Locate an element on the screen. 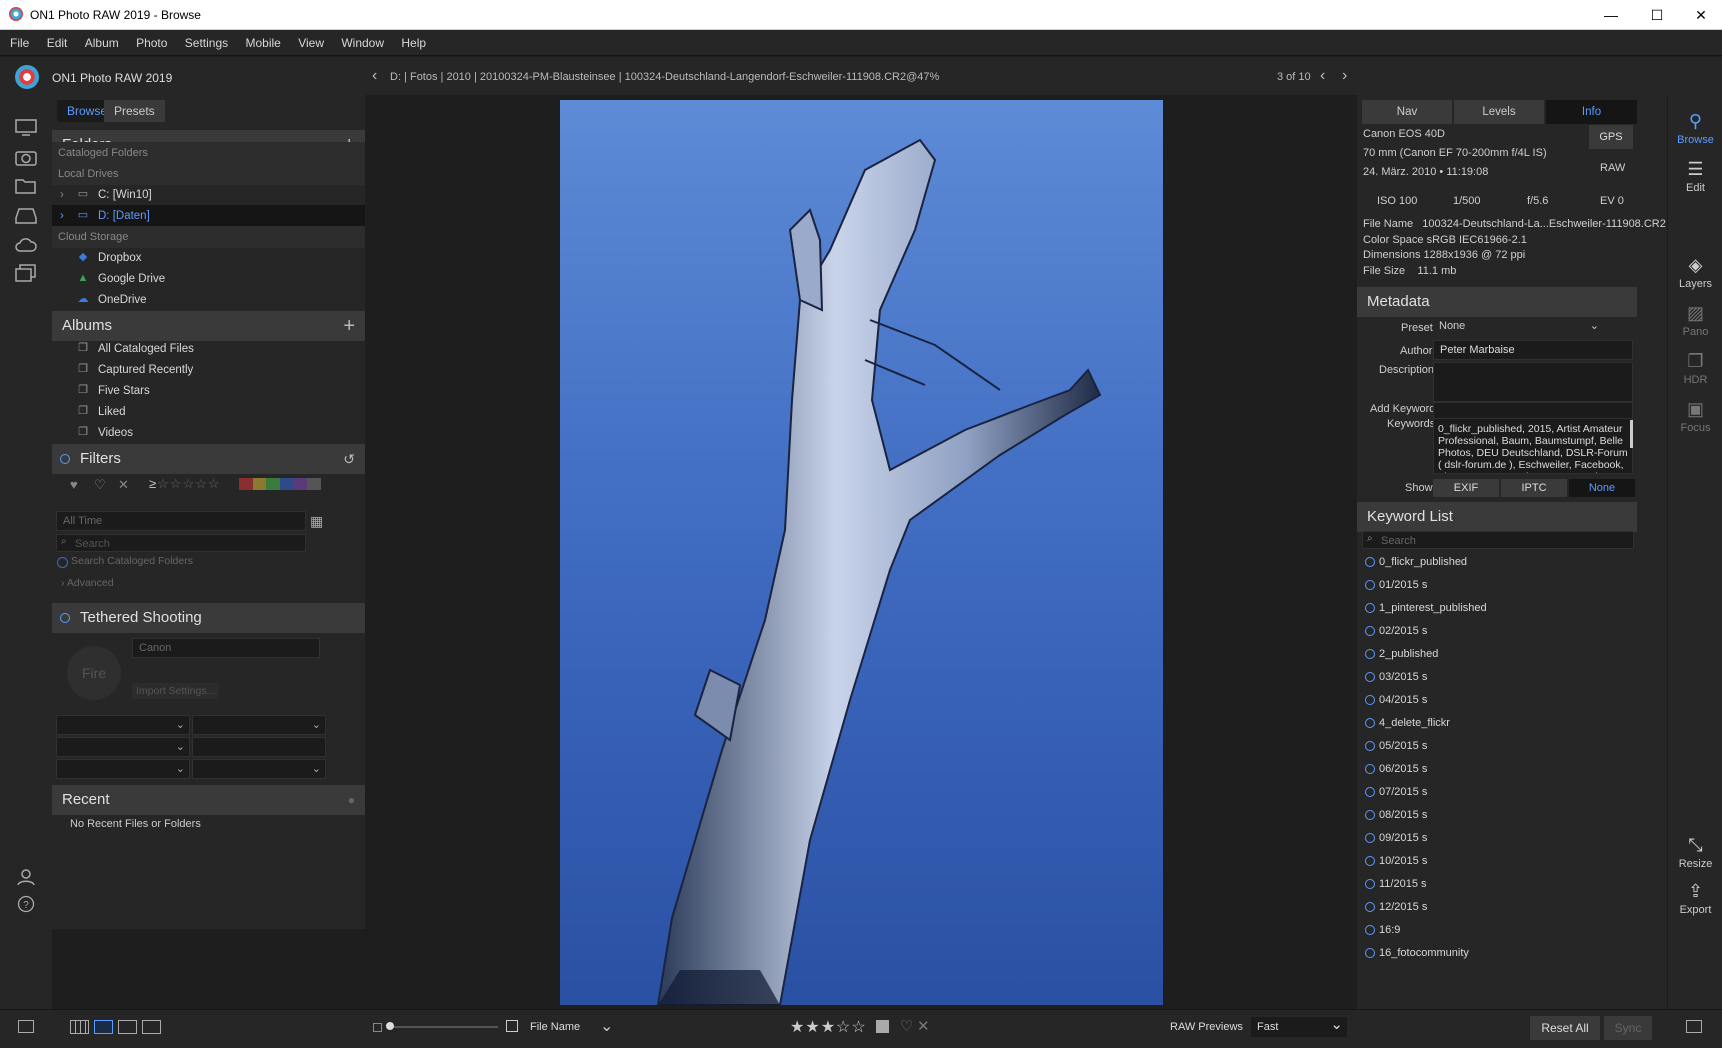  drive-icon is located at coordinates (26, 215).